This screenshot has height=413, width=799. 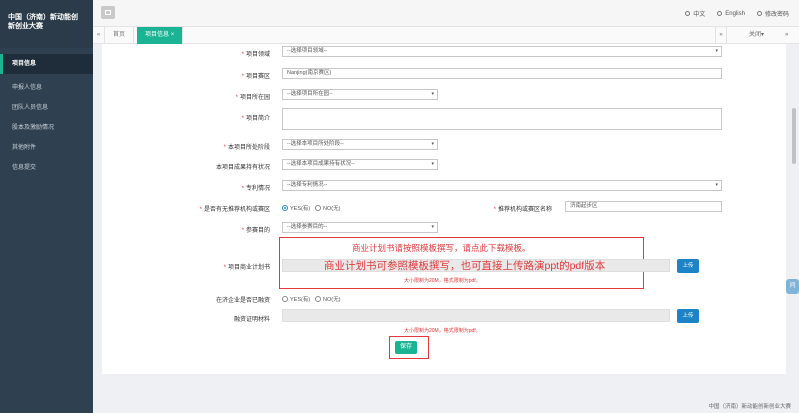 What do you see at coordinates (327, 208) in the screenshot?
I see `recommend-no-radio: NO(无)` at bounding box center [327, 208].